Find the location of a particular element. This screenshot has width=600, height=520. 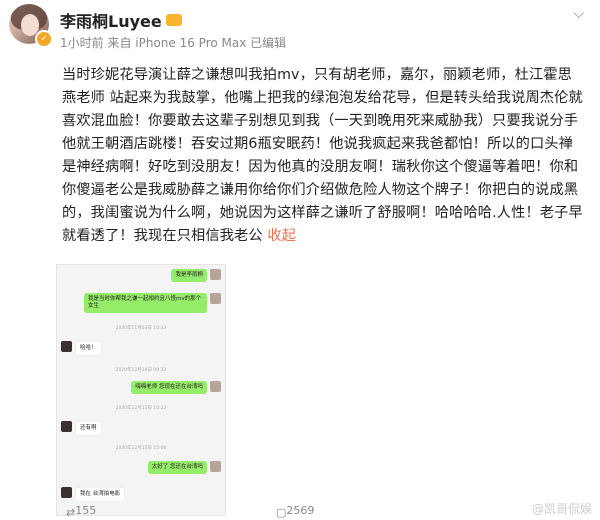

chat-timestamp: 2020年11月03日 10:13 is located at coordinates (141, 328).